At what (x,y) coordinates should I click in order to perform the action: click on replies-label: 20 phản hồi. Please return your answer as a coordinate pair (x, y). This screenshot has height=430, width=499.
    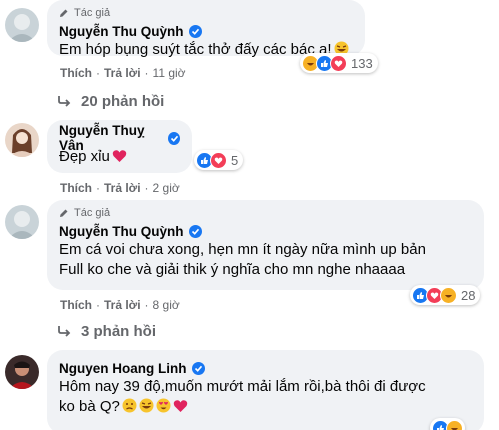
    Looking at the image, I should click on (122, 101).